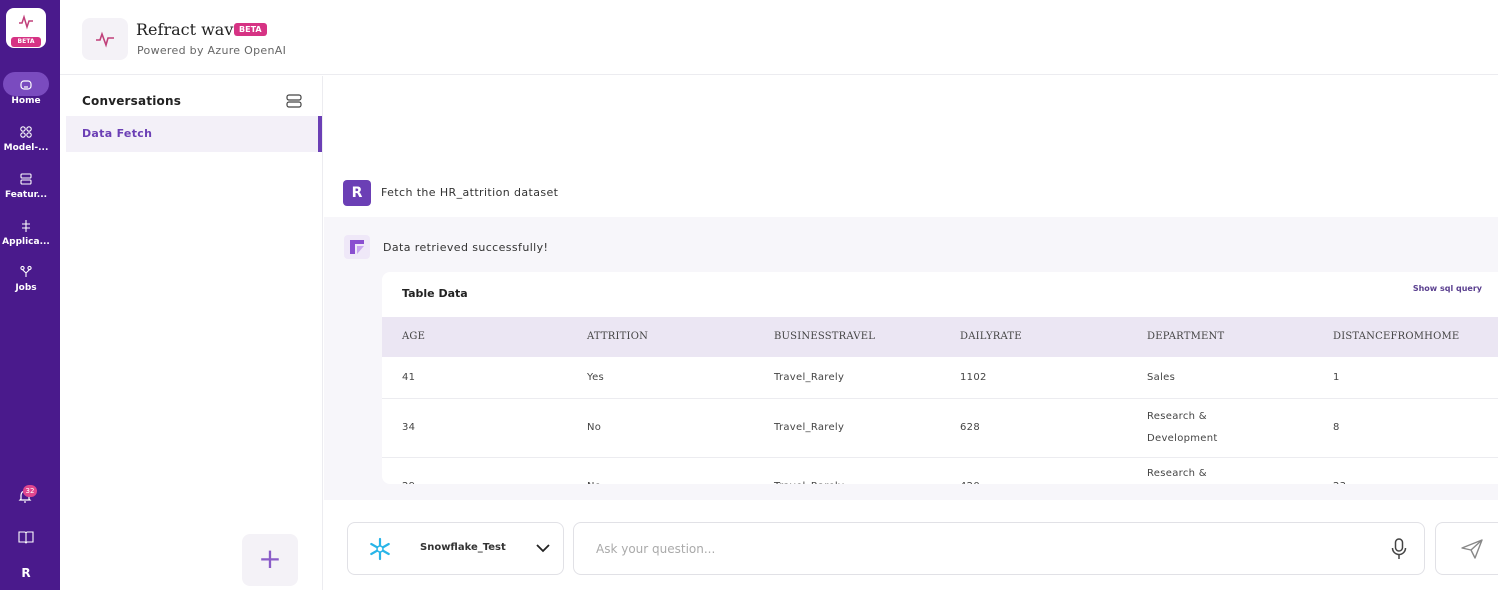  What do you see at coordinates (970, 480) in the screenshot?
I see `table-cell: 420` at bounding box center [970, 480].